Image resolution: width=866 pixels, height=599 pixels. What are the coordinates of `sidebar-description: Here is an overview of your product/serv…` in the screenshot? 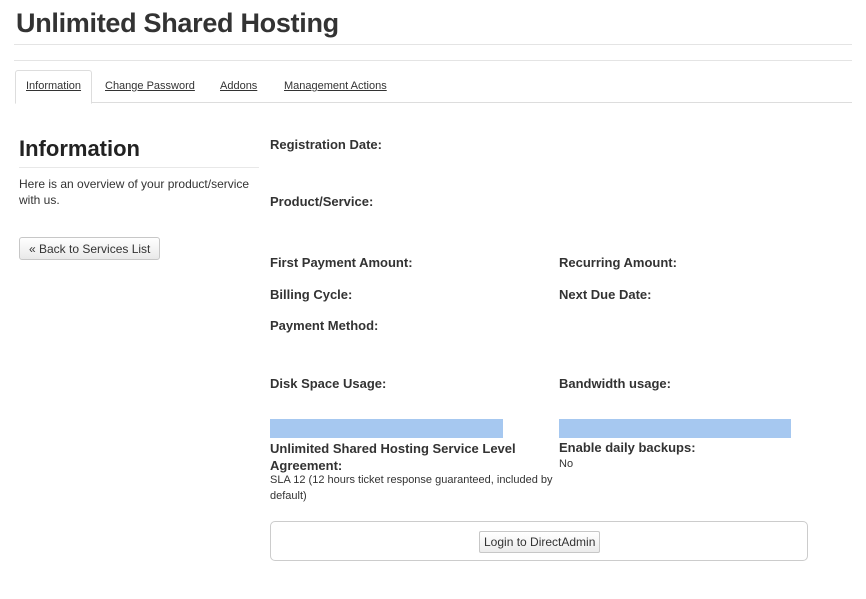 It's located at (134, 192).